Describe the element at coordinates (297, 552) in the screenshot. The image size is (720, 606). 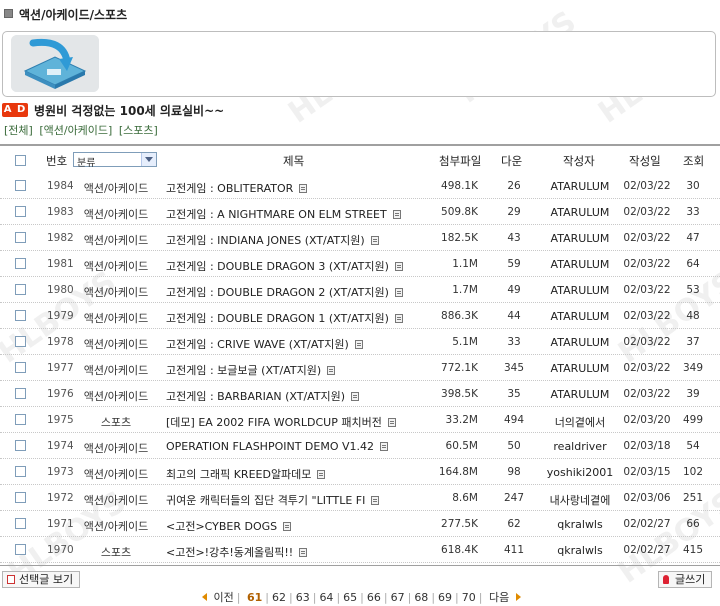
I see `post-subject: <고전>!강추!동계올림픽!!` at that location.